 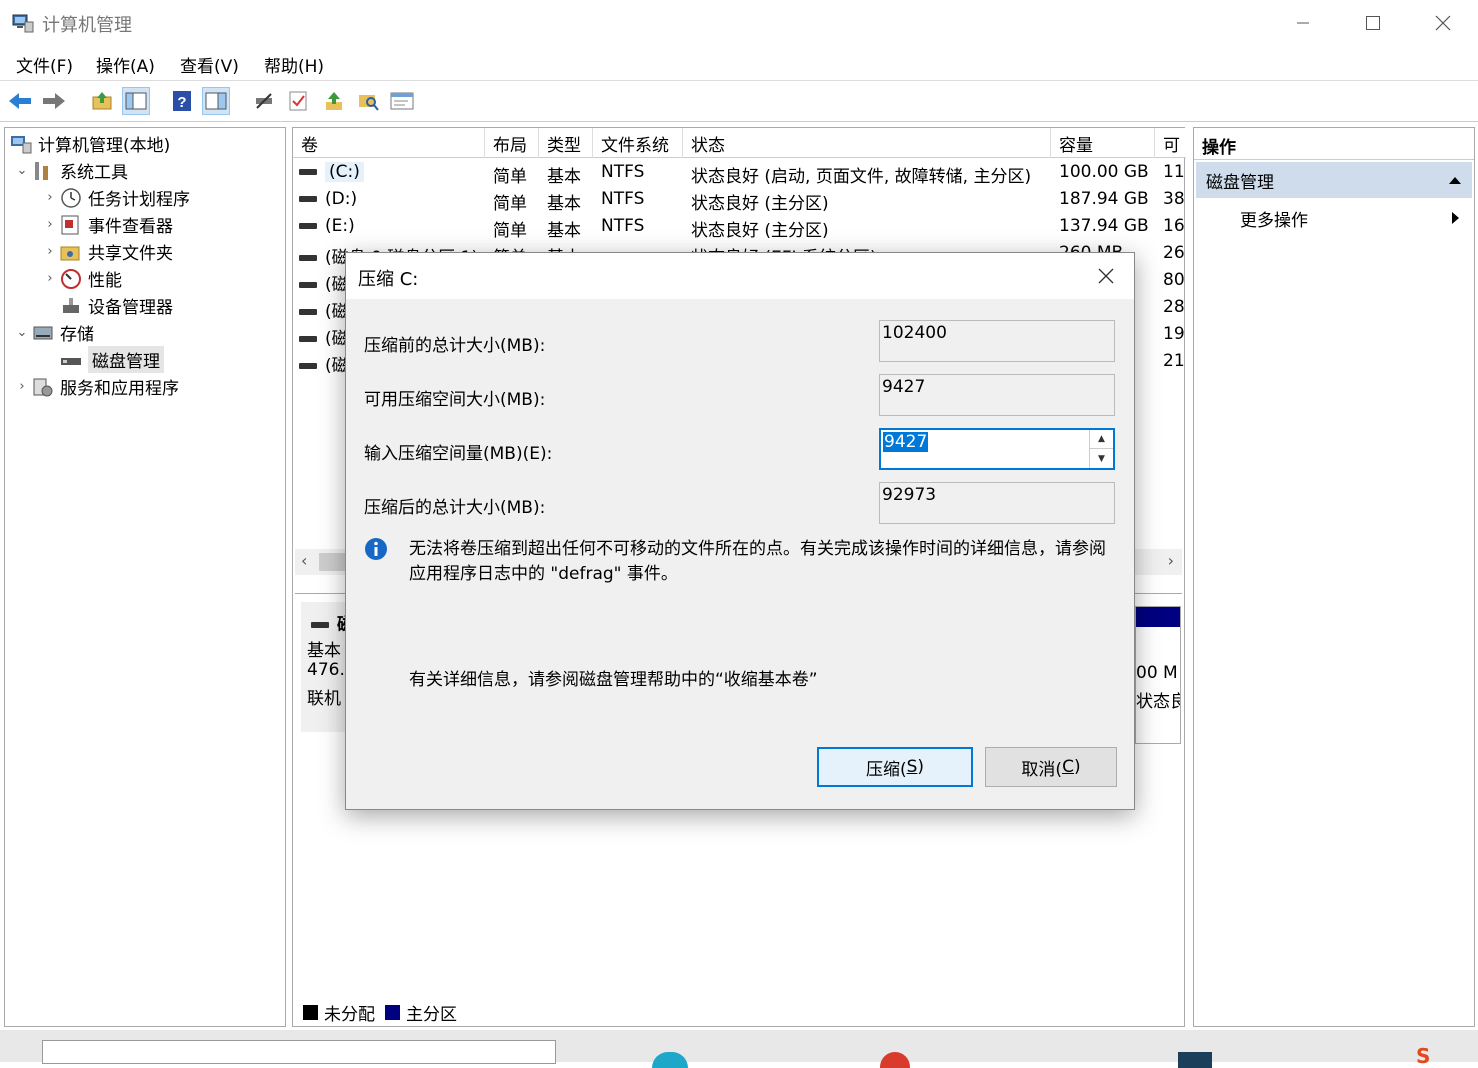 What do you see at coordinates (136, 101) in the screenshot?
I see `show-hide-tree-button` at bounding box center [136, 101].